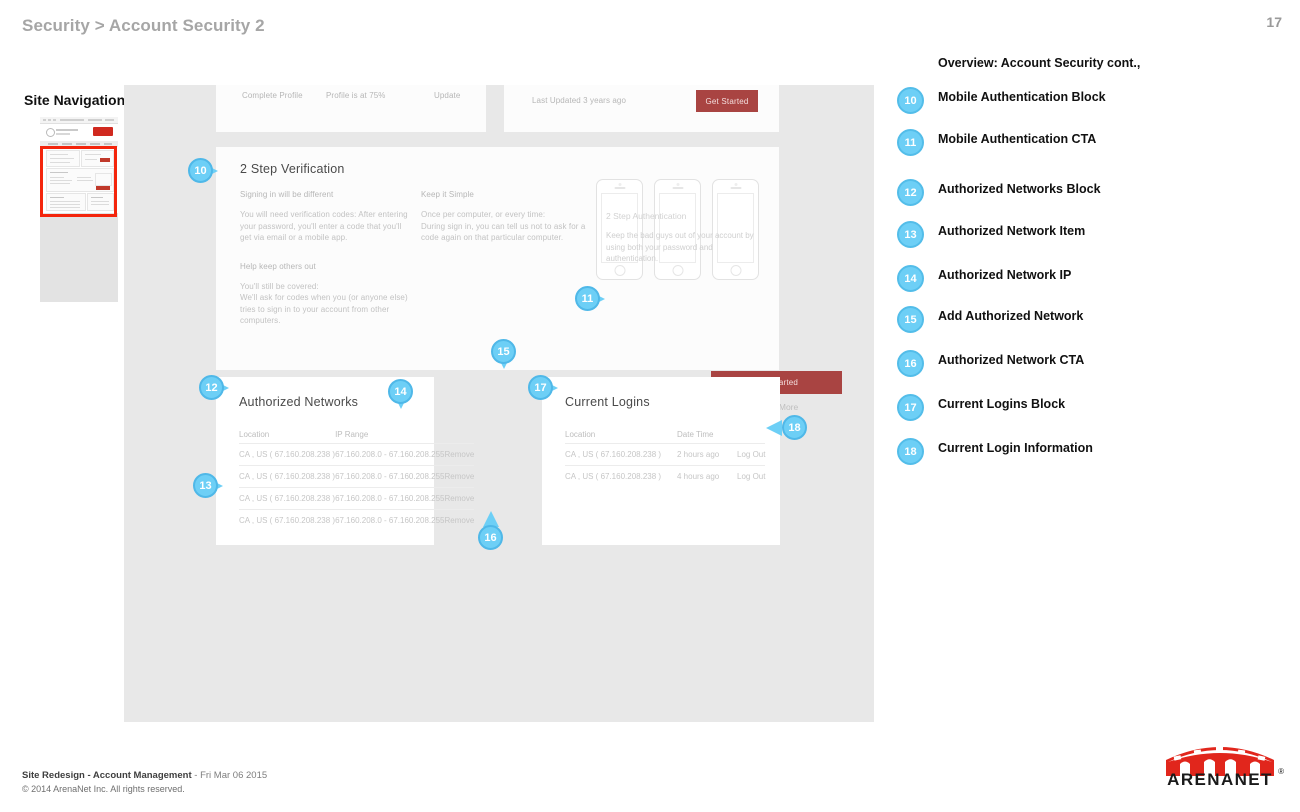 The height and width of the screenshot is (812, 1300). I want to click on phone-overlay-title: 2 Step Authentication, so click(646, 216).